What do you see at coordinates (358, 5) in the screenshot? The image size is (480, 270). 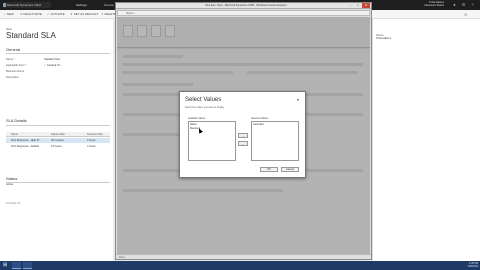 I see `maximize-icon: □` at bounding box center [358, 5].